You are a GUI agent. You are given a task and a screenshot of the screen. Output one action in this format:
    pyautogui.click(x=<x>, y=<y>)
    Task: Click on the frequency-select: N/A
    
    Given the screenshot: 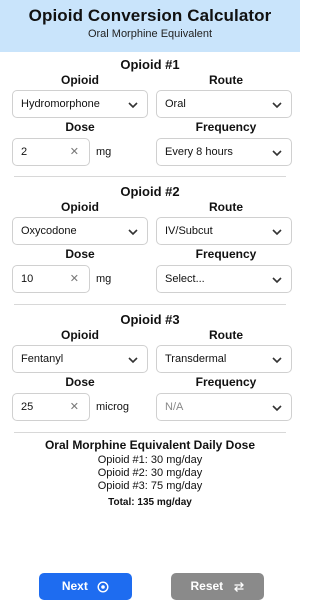 What is the action you would take?
    pyautogui.click(x=224, y=407)
    